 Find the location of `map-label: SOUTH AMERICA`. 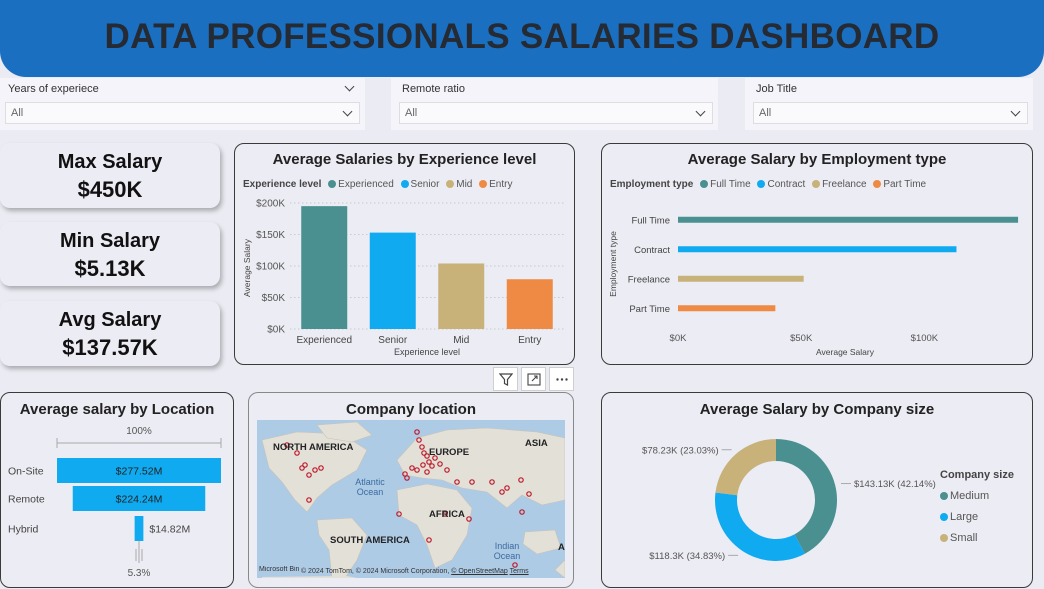

map-label: SOUTH AMERICA is located at coordinates (370, 540).